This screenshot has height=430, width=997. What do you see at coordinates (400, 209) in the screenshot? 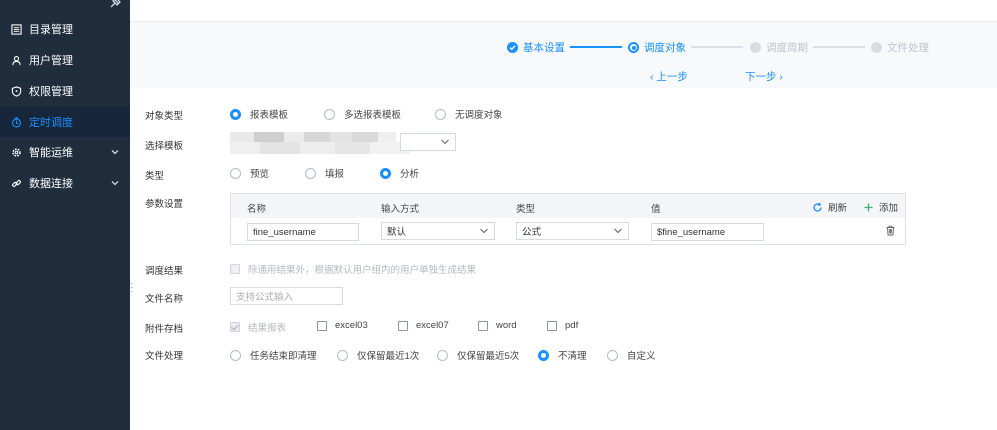
I see `column-header: 输入方式` at bounding box center [400, 209].